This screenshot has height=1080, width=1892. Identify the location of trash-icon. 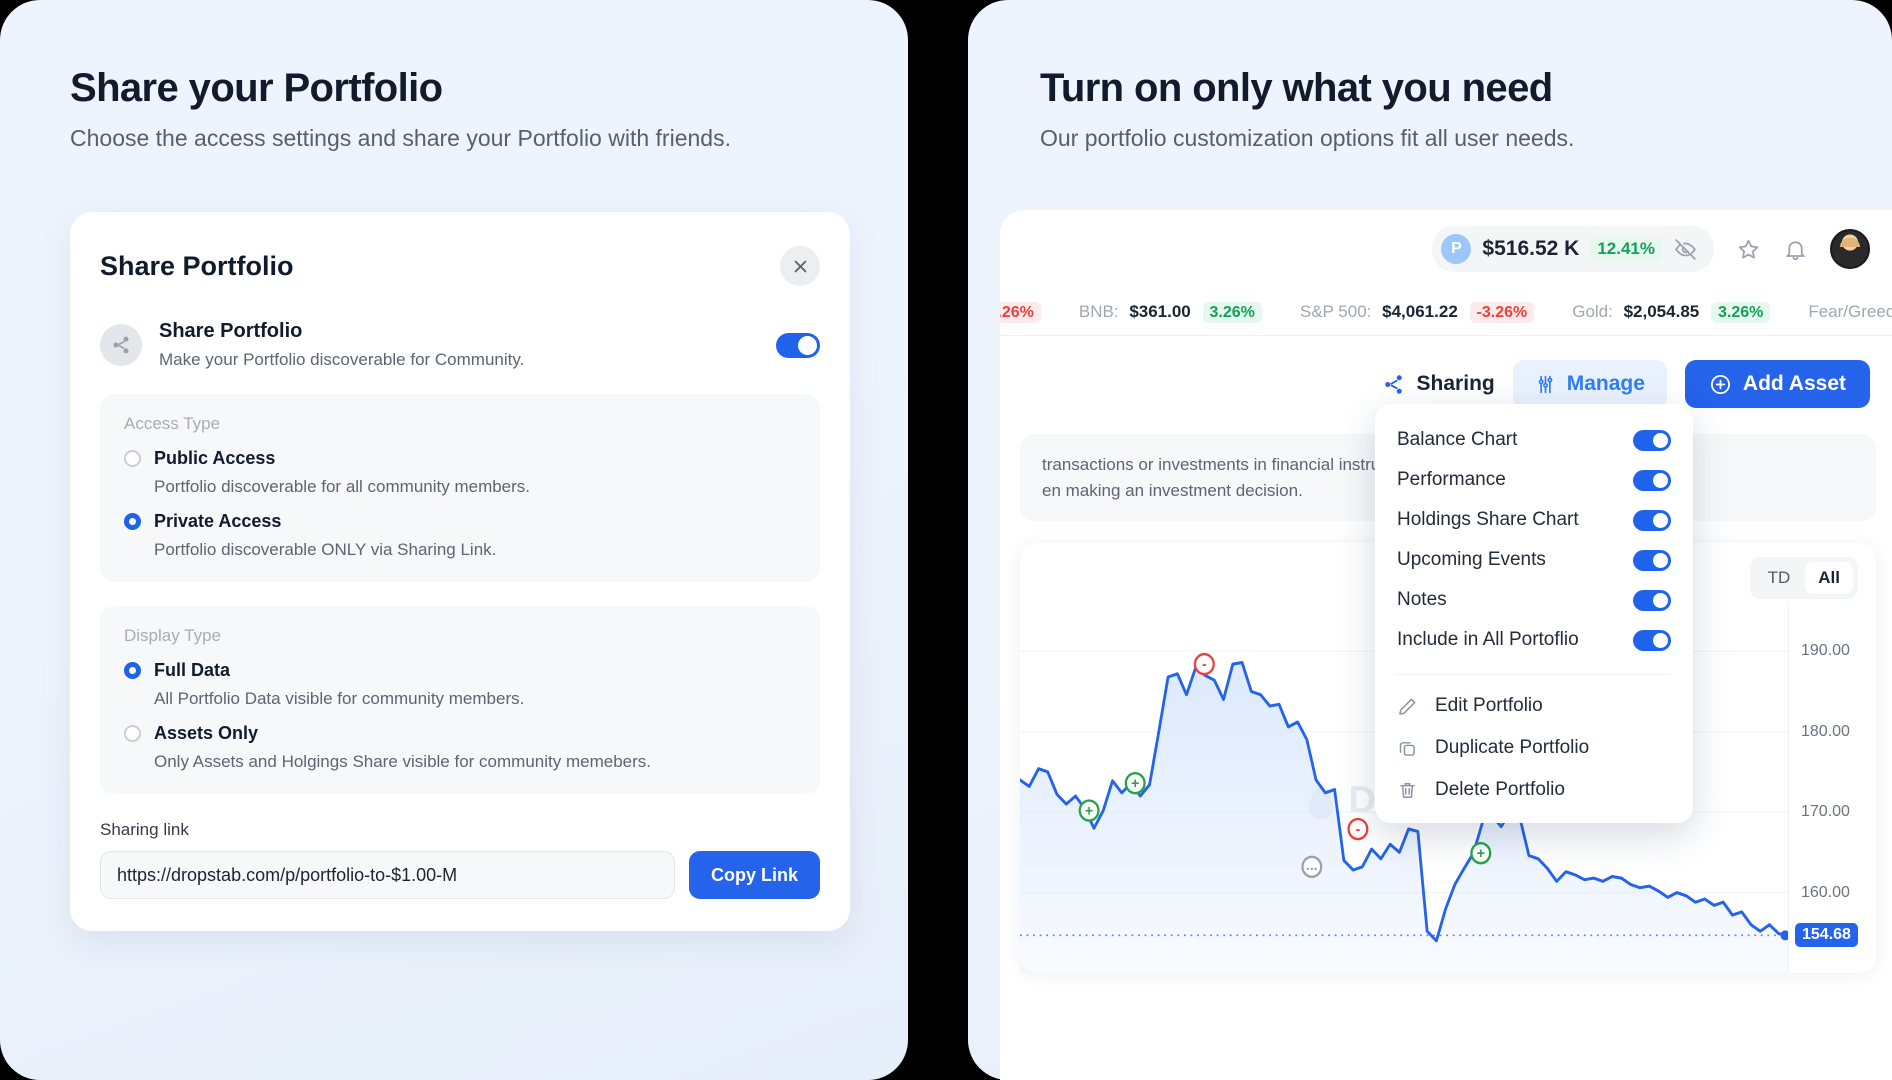
(1407, 790).